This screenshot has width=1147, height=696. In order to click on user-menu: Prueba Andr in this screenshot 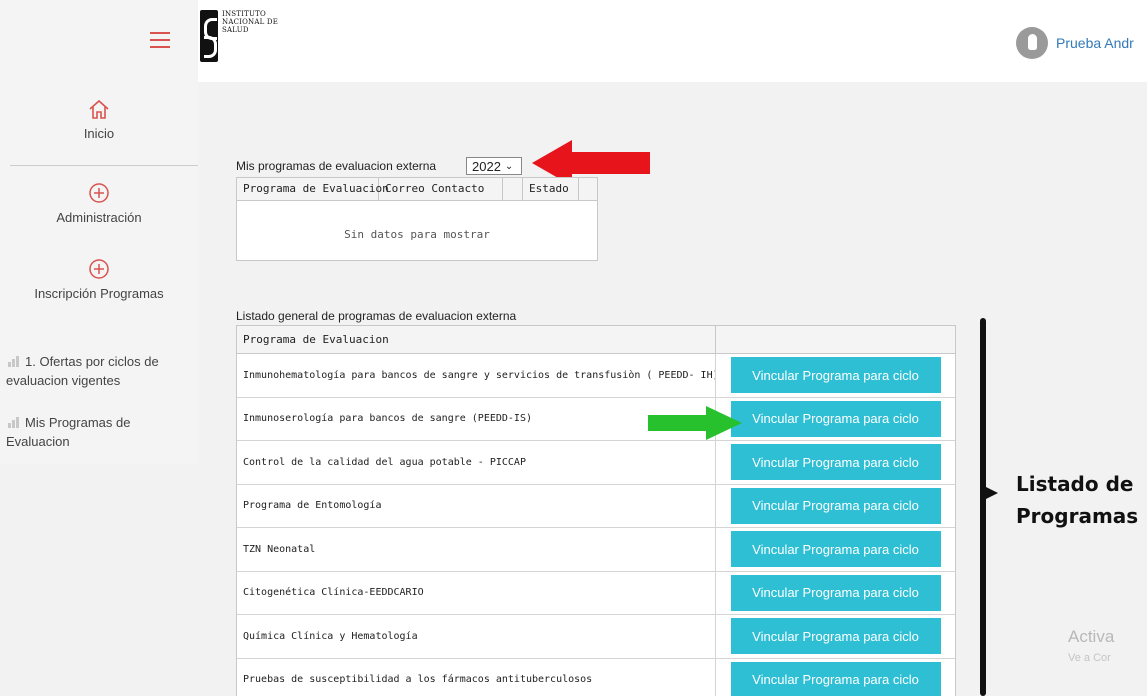, I will do `click(1075, 43)`.